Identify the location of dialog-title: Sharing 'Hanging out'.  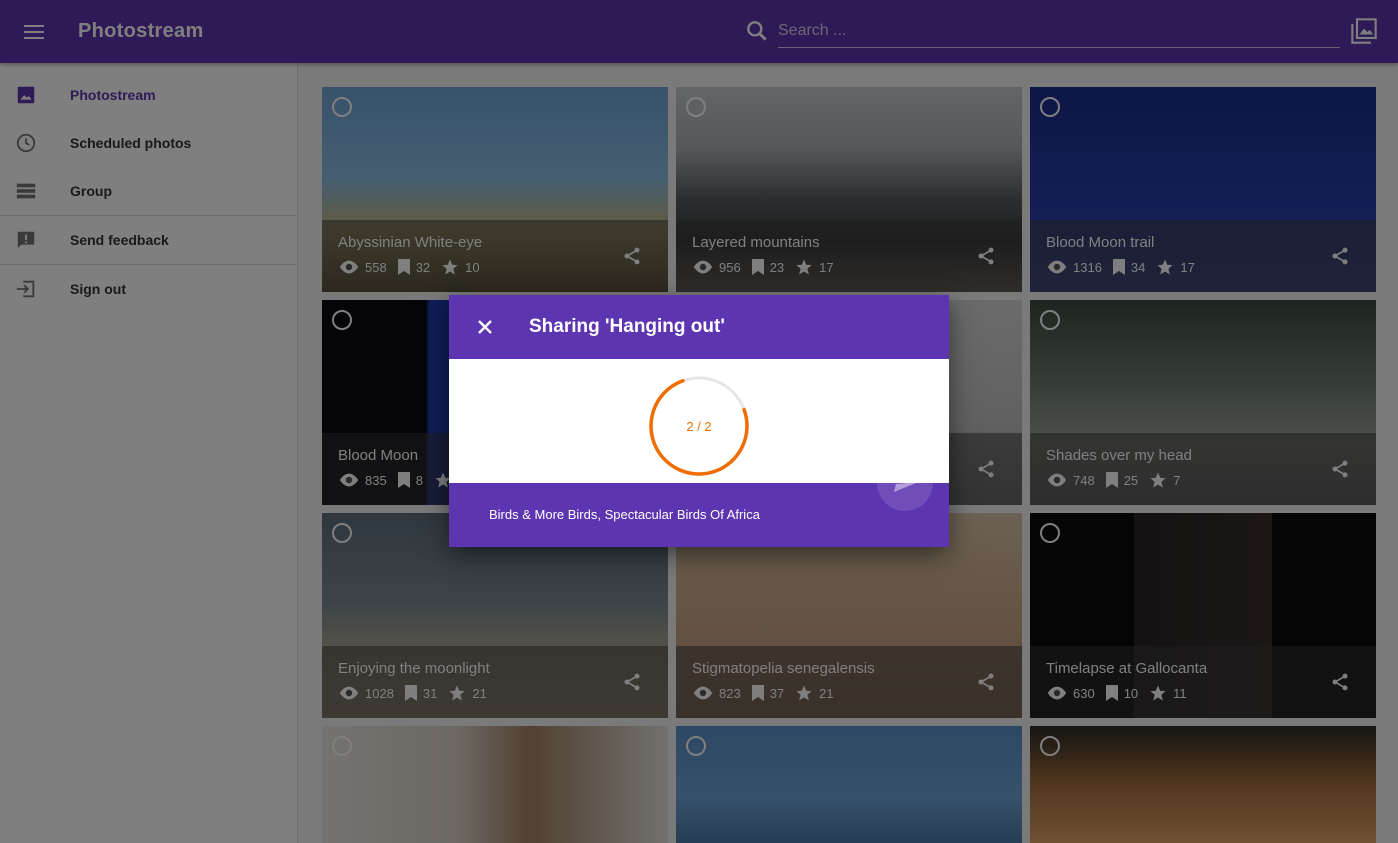
(627, 326).